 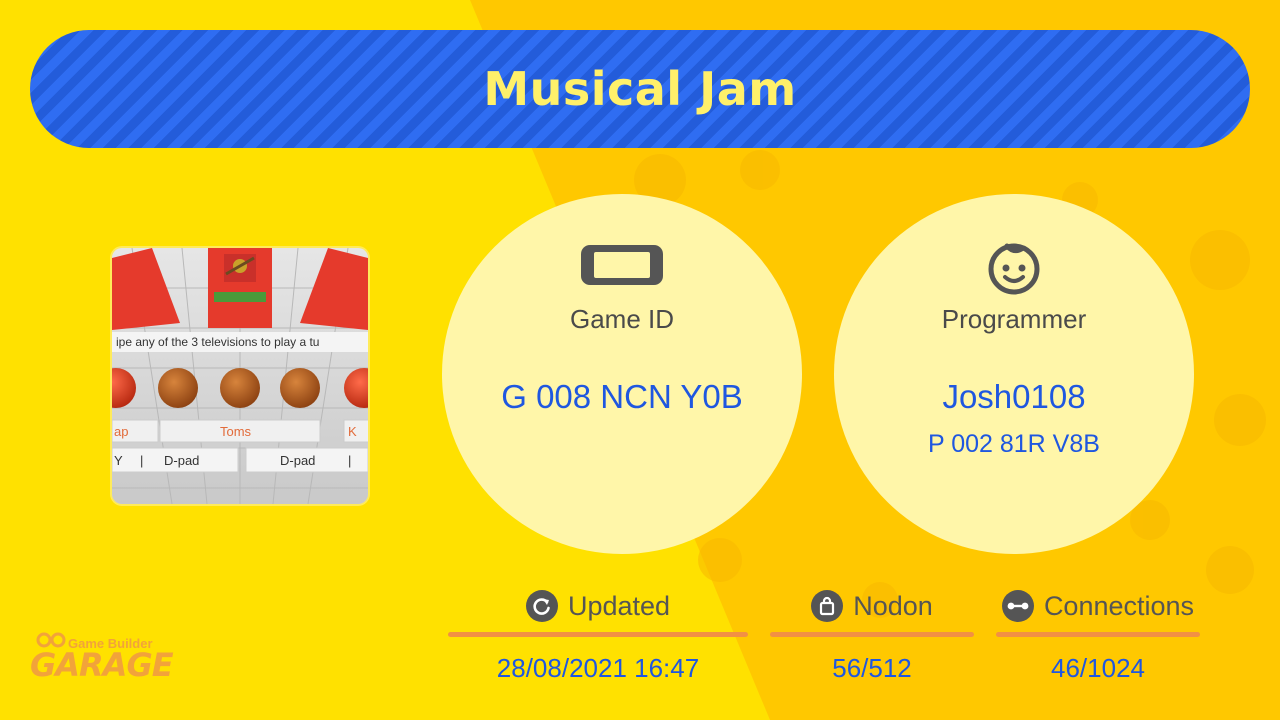 I want to click on connections-underline, so click(x=1098, y=634).